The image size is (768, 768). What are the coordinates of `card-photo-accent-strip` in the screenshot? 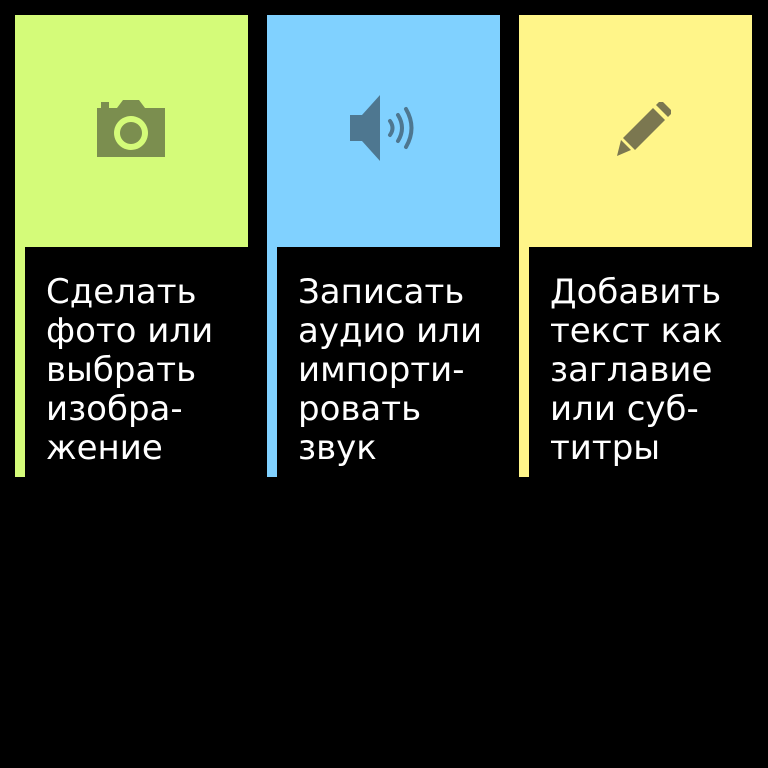 It's located at (20, 362).